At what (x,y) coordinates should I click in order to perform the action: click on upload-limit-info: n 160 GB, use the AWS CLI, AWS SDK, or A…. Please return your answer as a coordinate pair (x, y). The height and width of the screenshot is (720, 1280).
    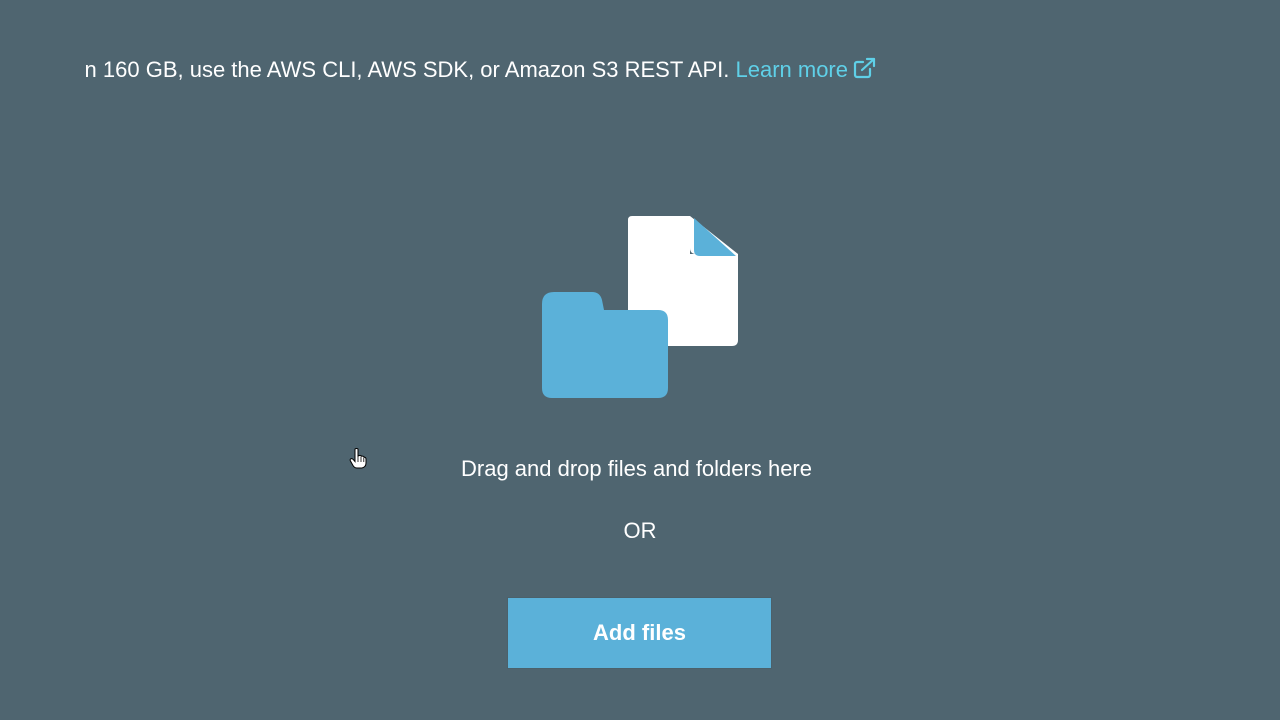
    Looking at the image, I should click on (481, 71).